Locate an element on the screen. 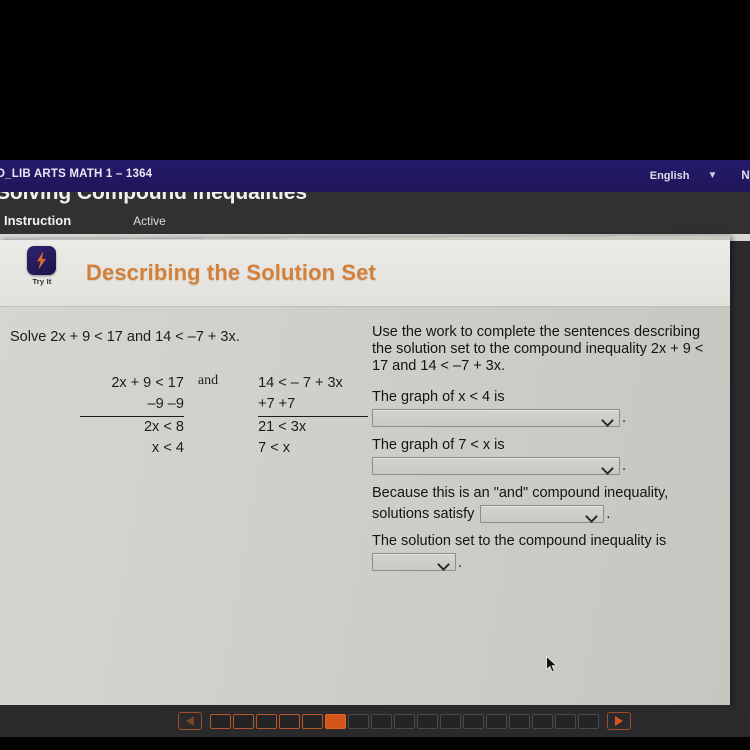 Image resolution: width=750 pixels, height=750 pixels. statement-4-row: . is located at coordinates (546, 562).